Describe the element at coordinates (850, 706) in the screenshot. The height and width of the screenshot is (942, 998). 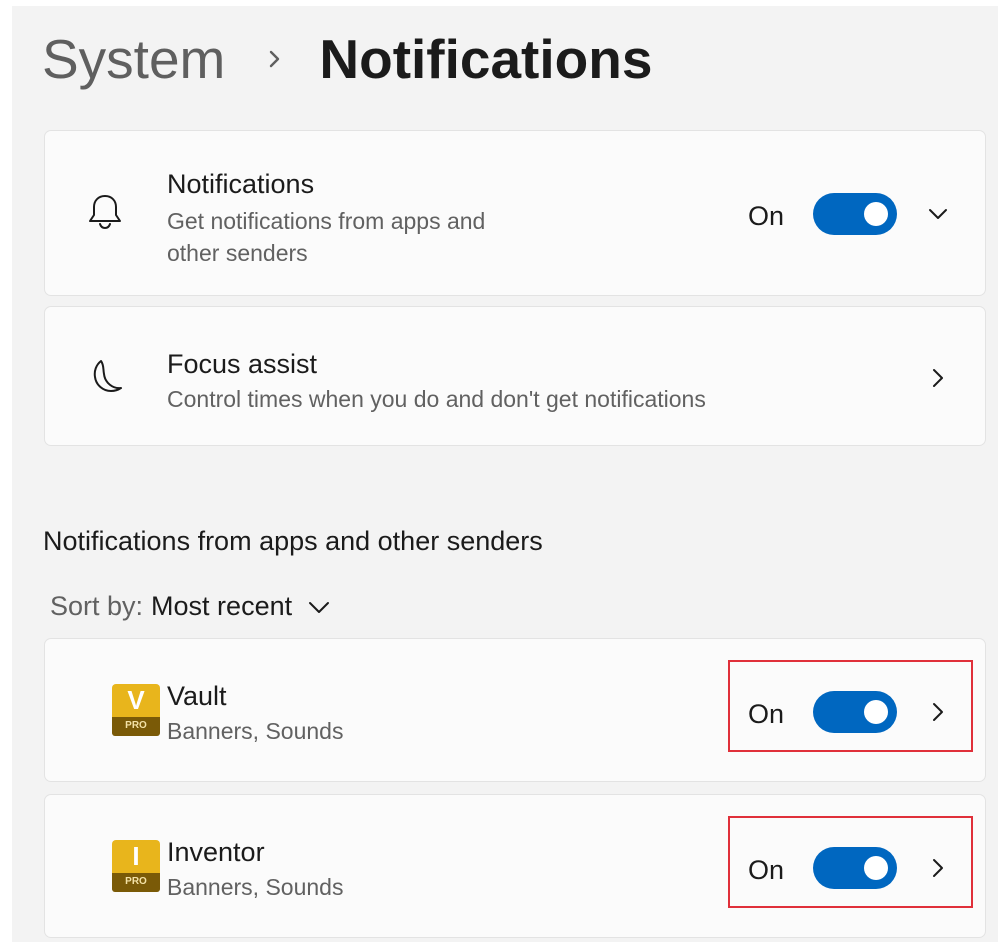
I see `highlight-box-vault` at that location.